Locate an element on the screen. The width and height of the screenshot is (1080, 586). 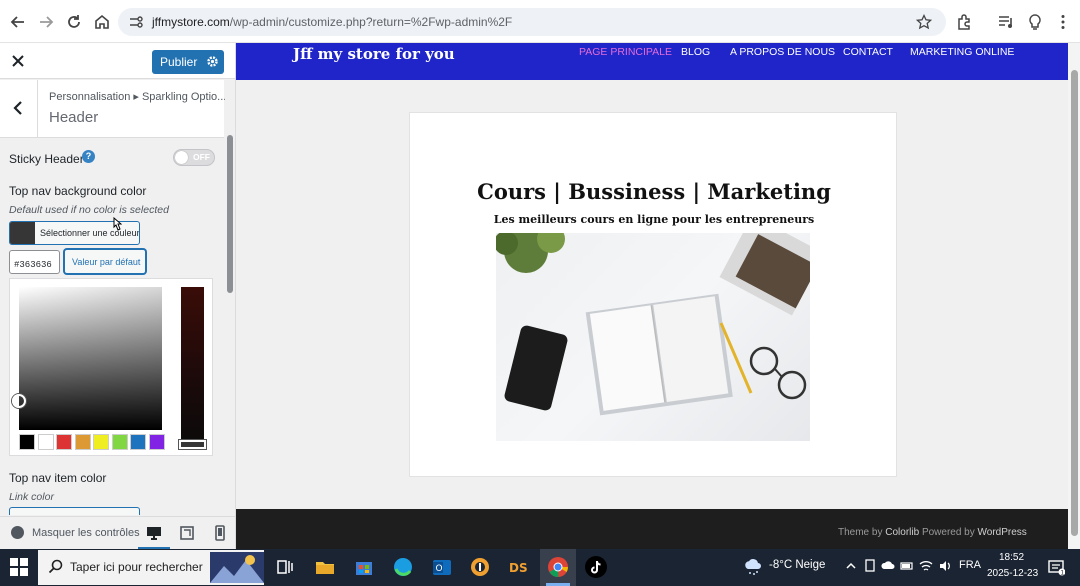
sticky-header-toggle: OFF is located at coordinates (194, 157).